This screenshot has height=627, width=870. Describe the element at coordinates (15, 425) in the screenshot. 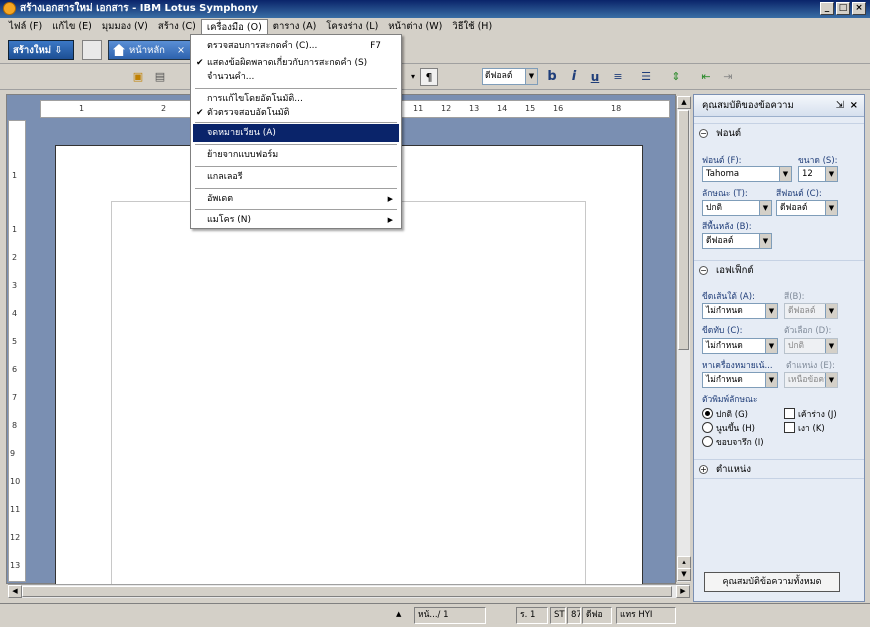

I see `ruler-tick: 8` at that location.